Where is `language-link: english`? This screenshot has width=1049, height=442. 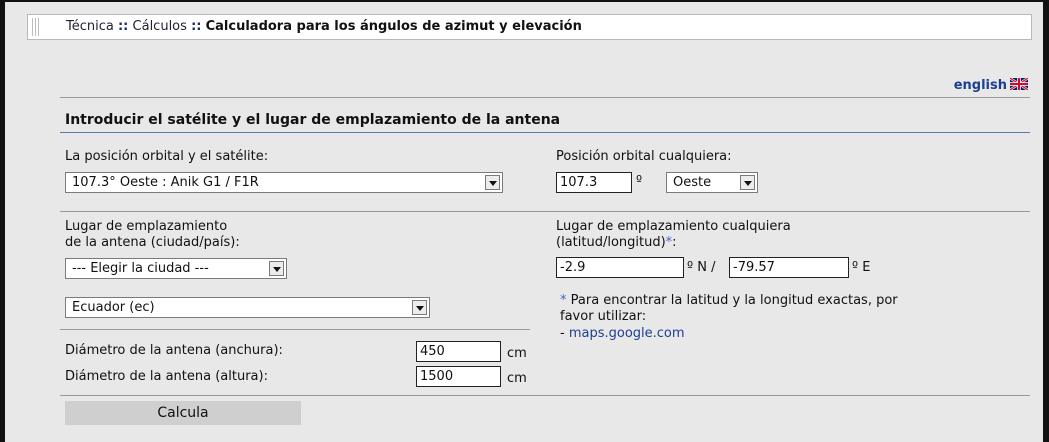 language-link: english is located at coordinates (980, 85).